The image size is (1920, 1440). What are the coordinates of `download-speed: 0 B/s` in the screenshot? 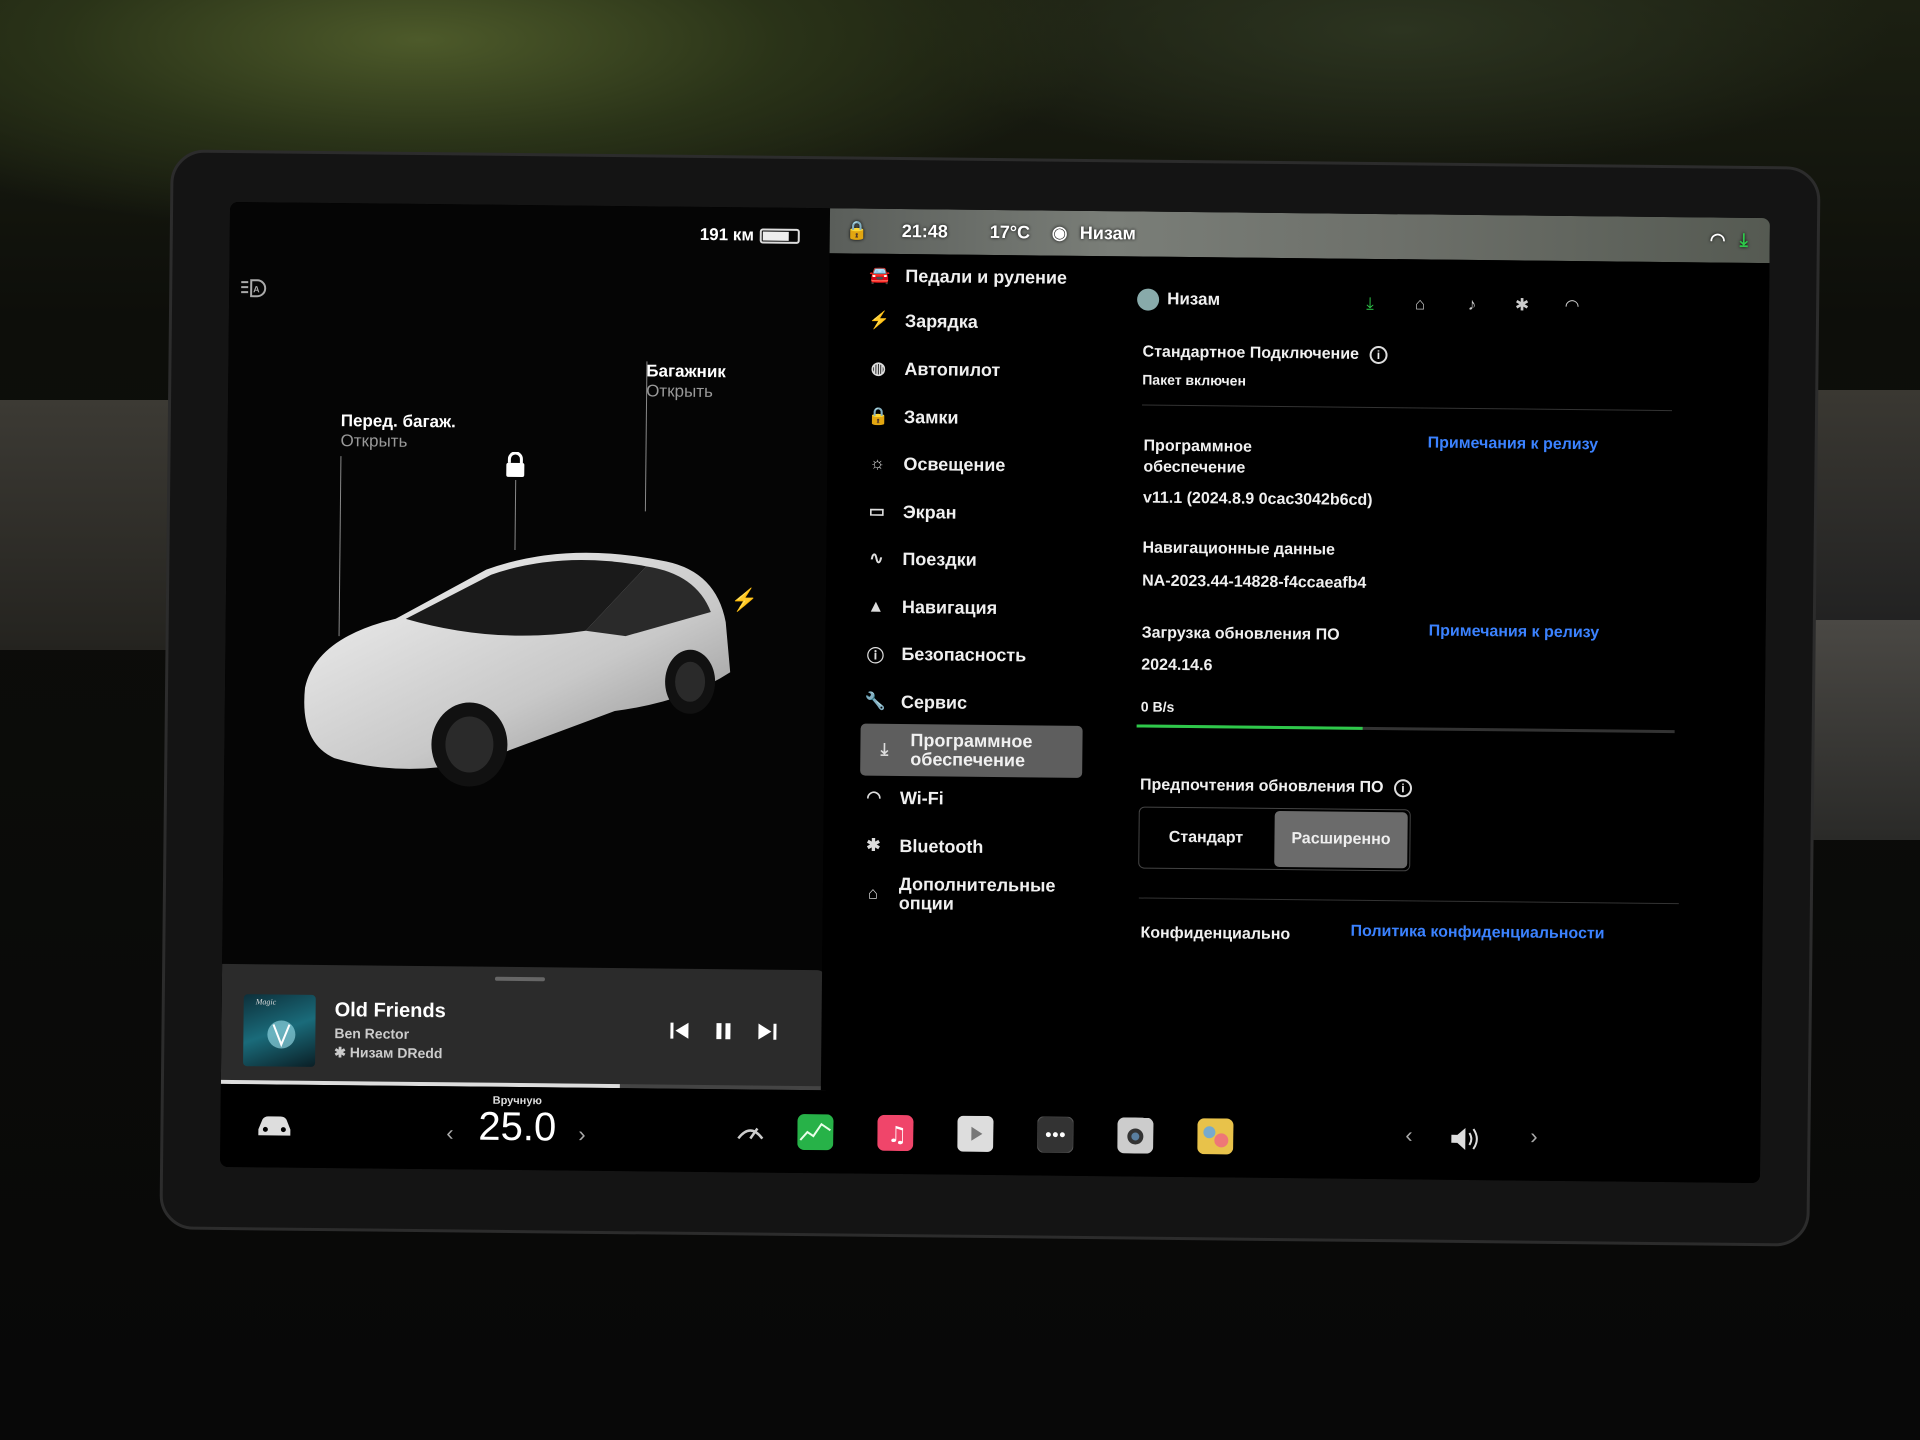 It's located at (1157, 706).